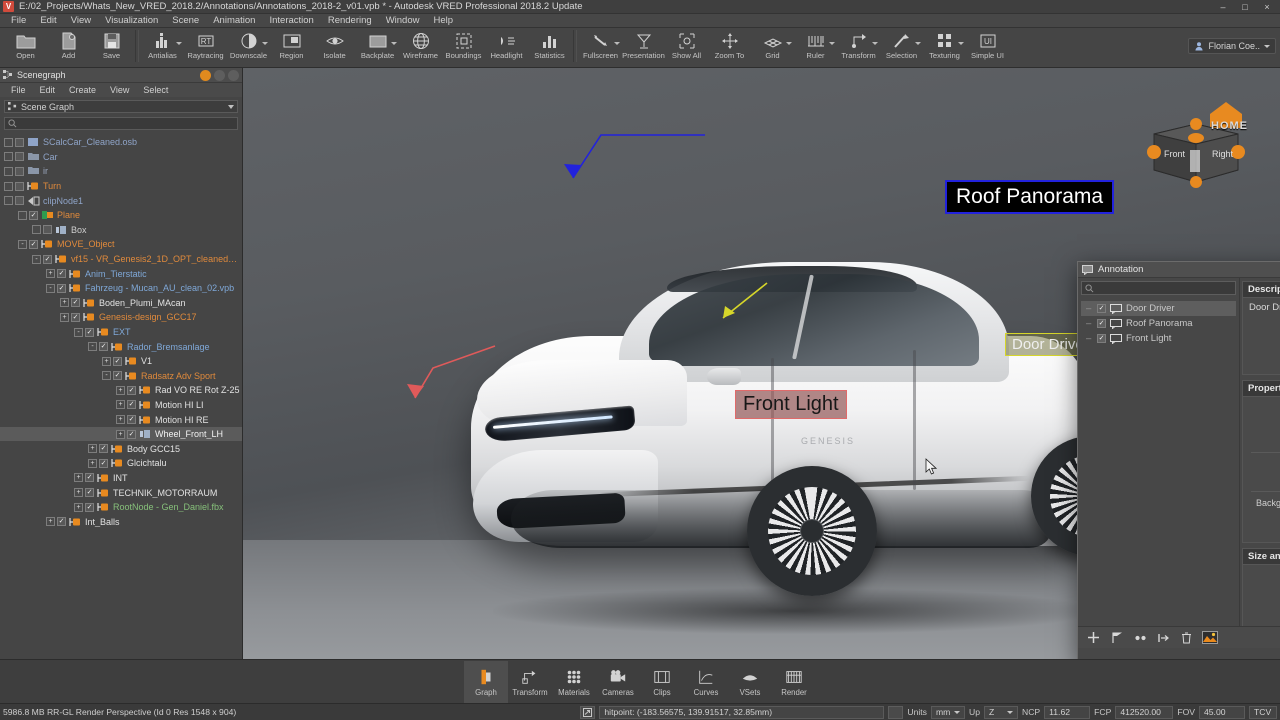 The image size is (1280, 720). What do you see at coordinates (1158, 338) in the screenshot?
I see `annotation-list-item: – ✓ Front Light` at bounding box center [1158, 338].